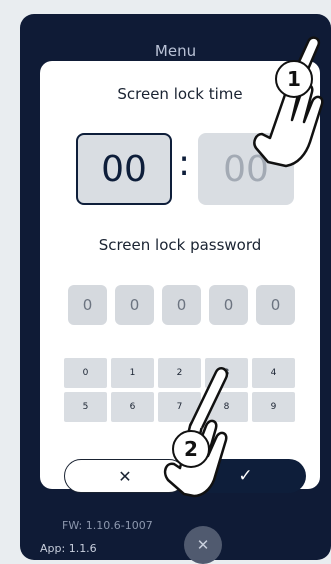 The image size is (331, 564). Describe the element at coordinates (132, 407) in the screenshot. I see `key-6: 6` at that location.